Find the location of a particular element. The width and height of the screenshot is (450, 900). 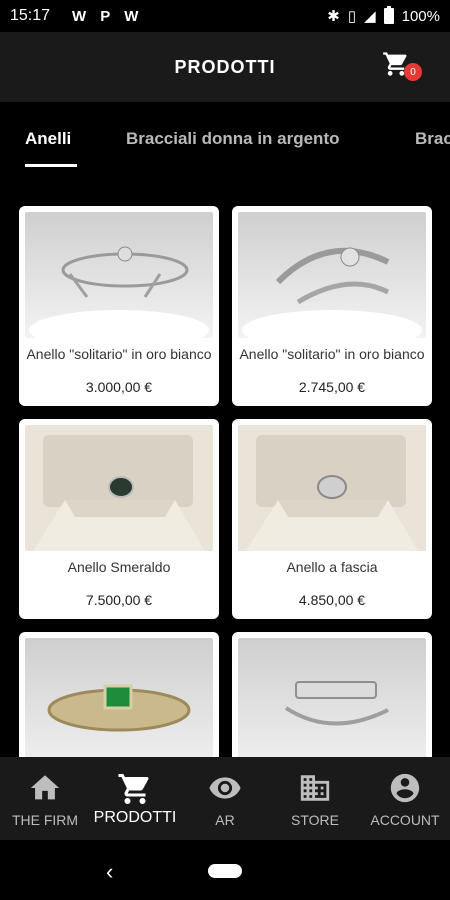

nav-label-prodotti: PRODOTTI is located at coordinates (135, 817).